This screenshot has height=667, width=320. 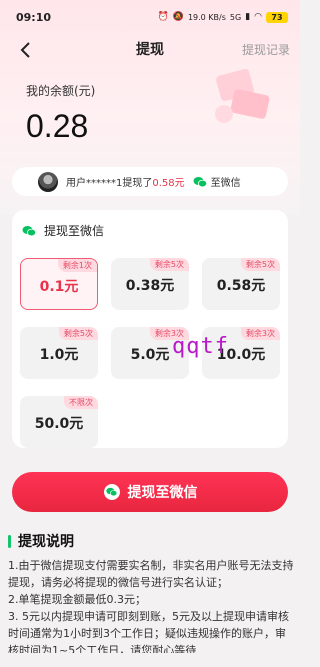 I want to click on remaining-badge: 剩余1次, so click(x=77, y=265).